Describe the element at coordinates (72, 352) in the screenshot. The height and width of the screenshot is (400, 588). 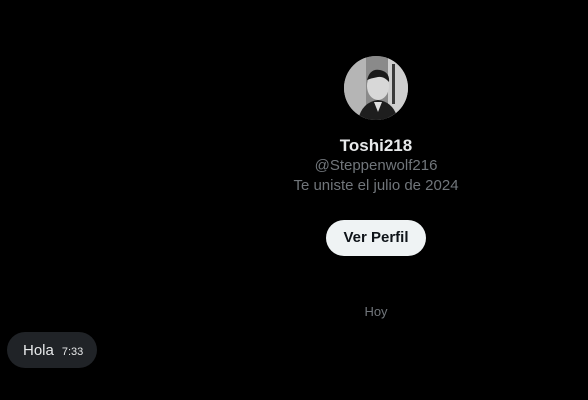
I see `message-timestamp: 7:33` at that location.